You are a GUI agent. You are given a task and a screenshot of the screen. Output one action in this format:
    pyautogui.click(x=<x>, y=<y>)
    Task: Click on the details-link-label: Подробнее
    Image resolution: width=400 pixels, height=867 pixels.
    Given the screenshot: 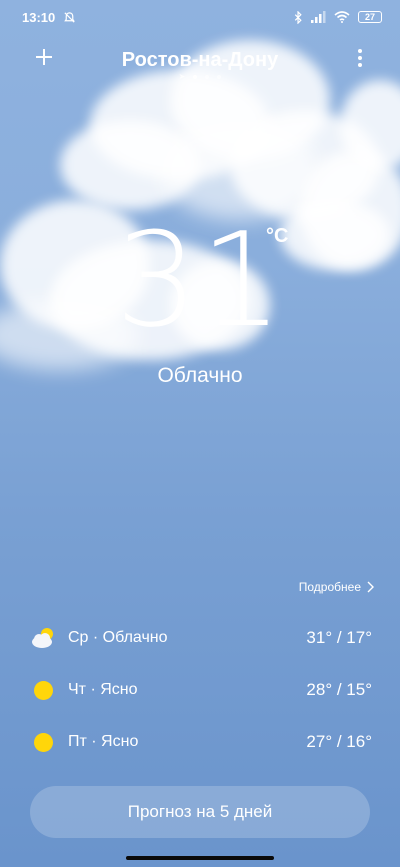 What is the action you would take?
    pyautogui.click(x=329, y=587)
    